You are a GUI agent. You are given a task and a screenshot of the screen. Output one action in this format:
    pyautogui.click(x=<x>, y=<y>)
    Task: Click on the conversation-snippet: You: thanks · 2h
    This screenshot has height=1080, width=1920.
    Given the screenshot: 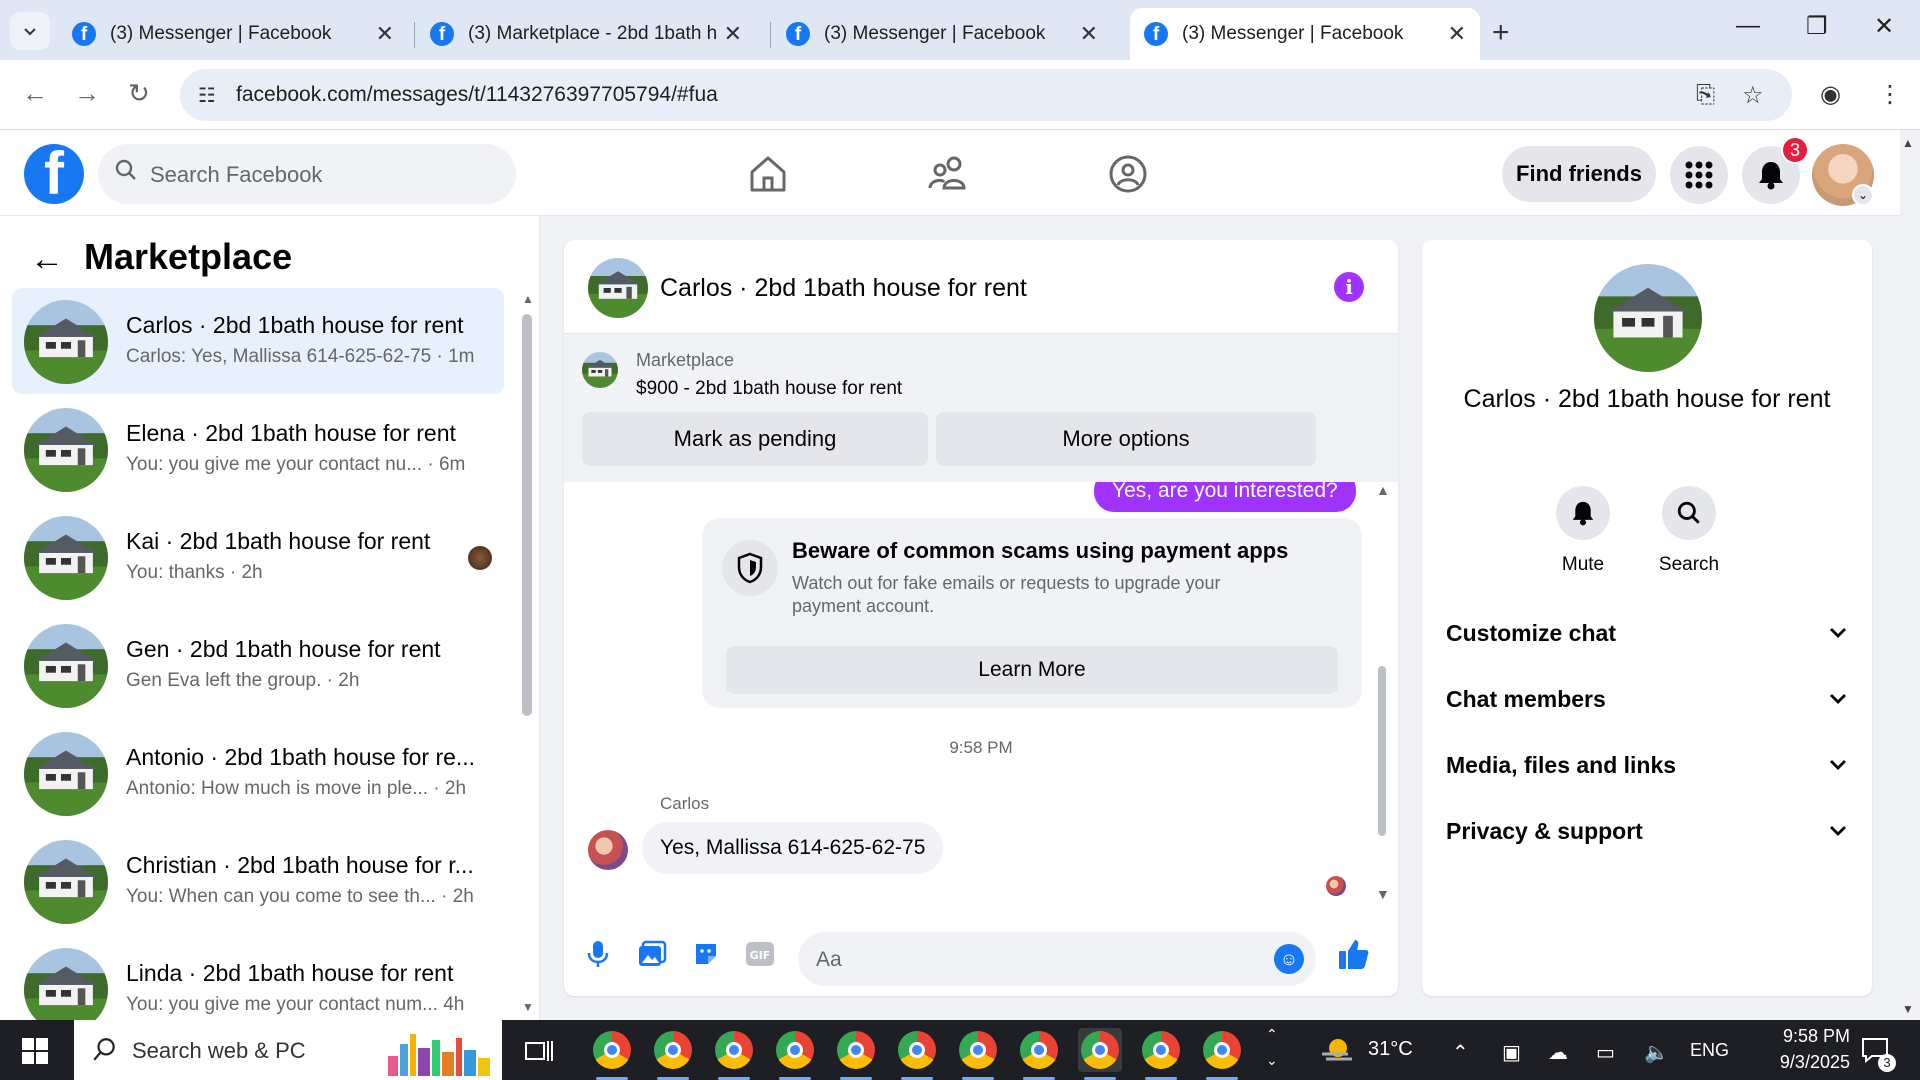 What is the action you would take?
    pyautogui.click(x=194, y=572)
    